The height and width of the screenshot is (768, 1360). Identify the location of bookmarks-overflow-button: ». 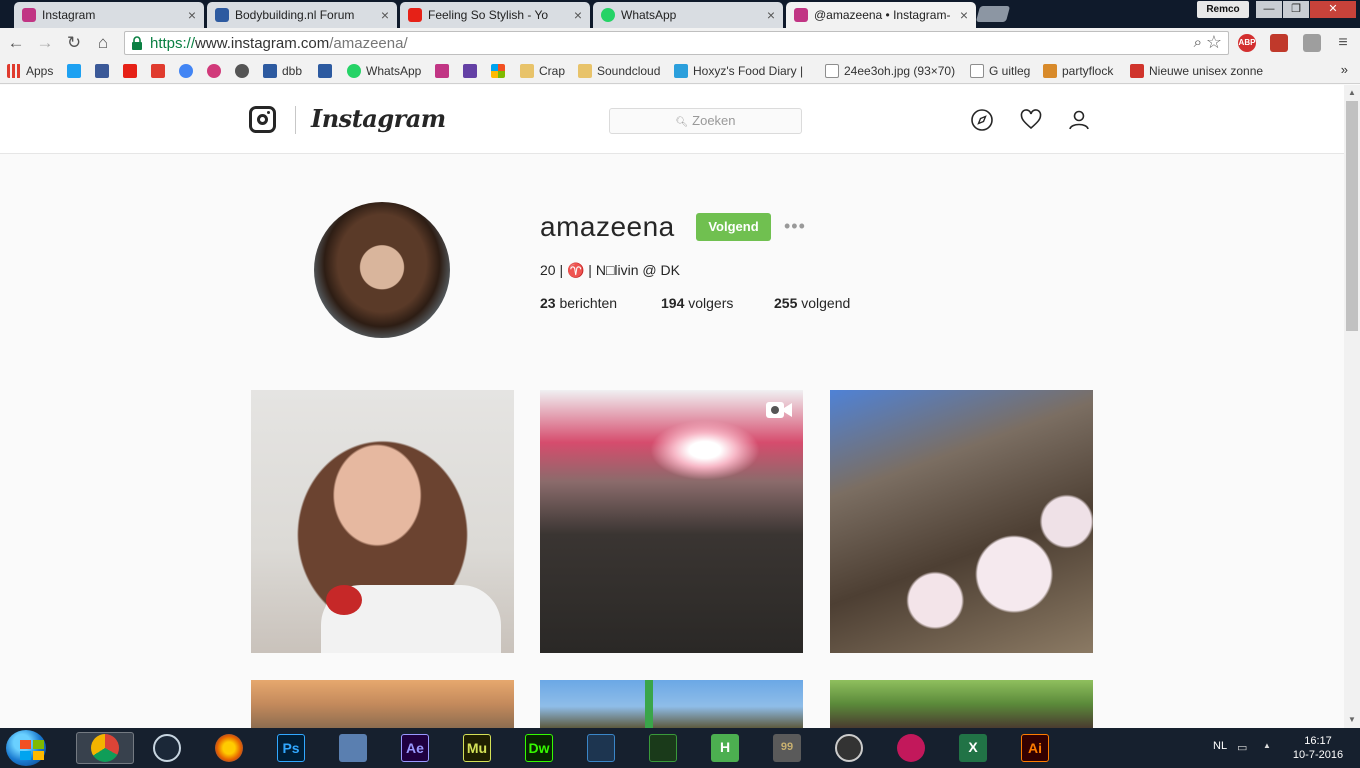
(1344, 69).